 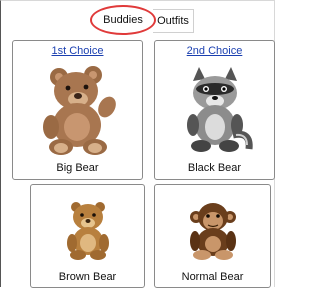 What do you see at coordinates (212, 230) in the screenshot?
I see `monkey-plush-image` at bounding box center [212, 230].